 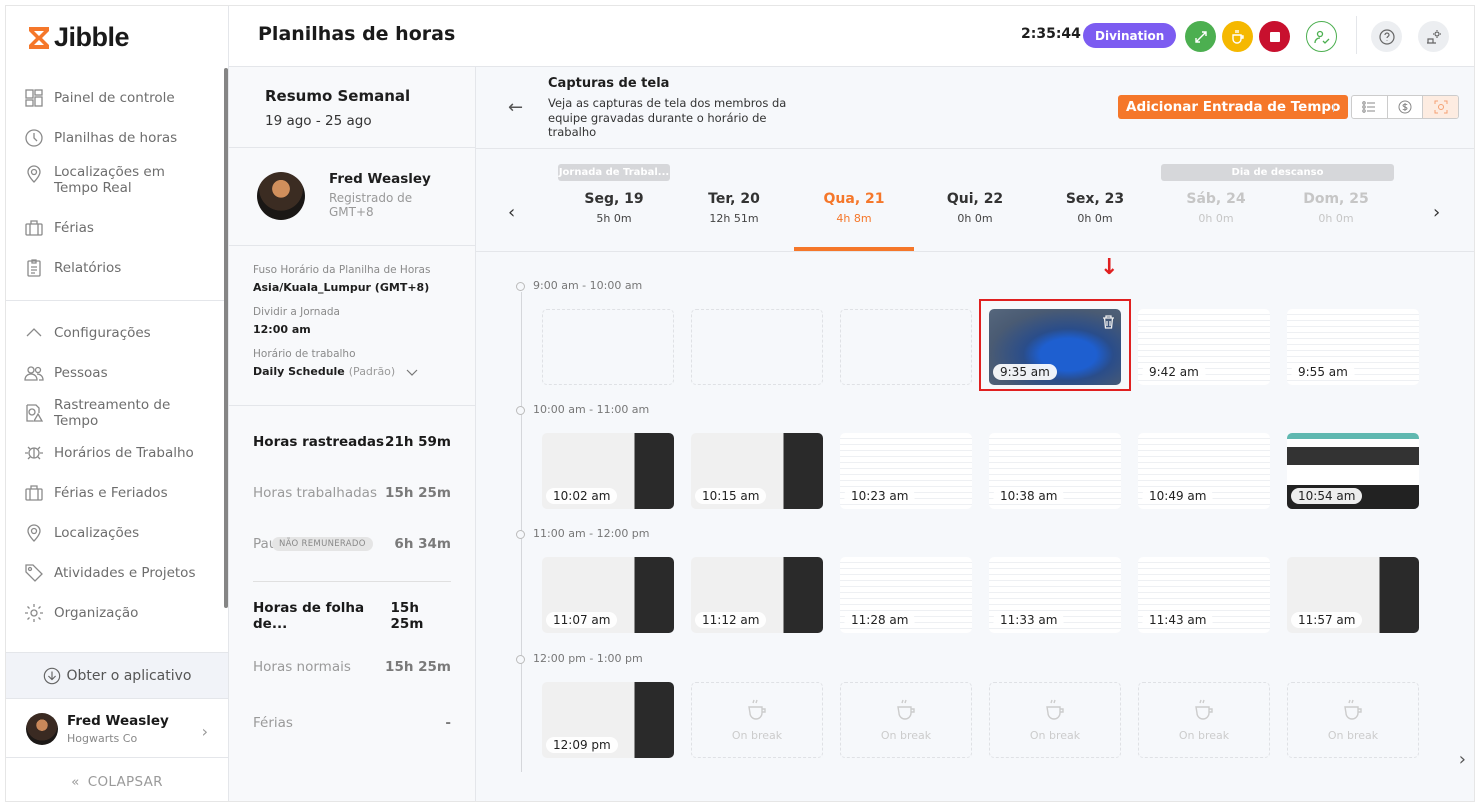 I want to click on day-name: Sáb, 24, so click(x=1216, y=199).